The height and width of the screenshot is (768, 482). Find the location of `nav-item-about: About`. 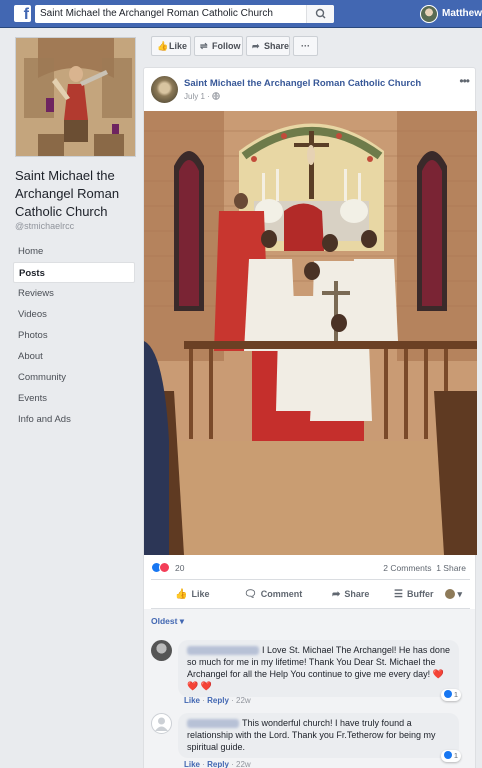

nav-item-about: About is located at coordinates (74, 356).